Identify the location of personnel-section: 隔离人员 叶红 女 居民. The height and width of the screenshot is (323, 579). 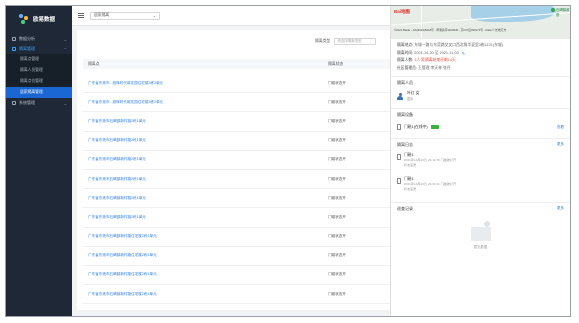
(480, 90).